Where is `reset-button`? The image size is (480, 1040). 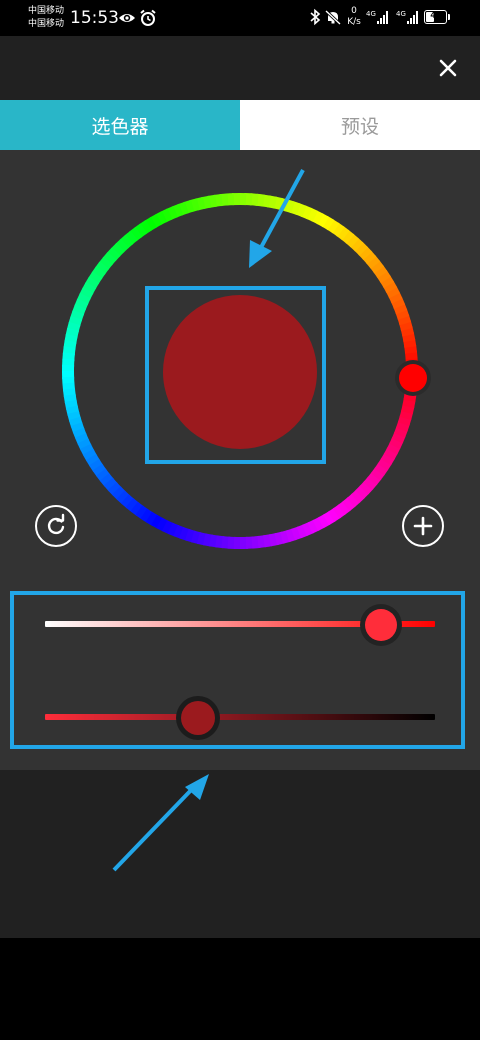 reset-button is located at coordinates (56, 526).